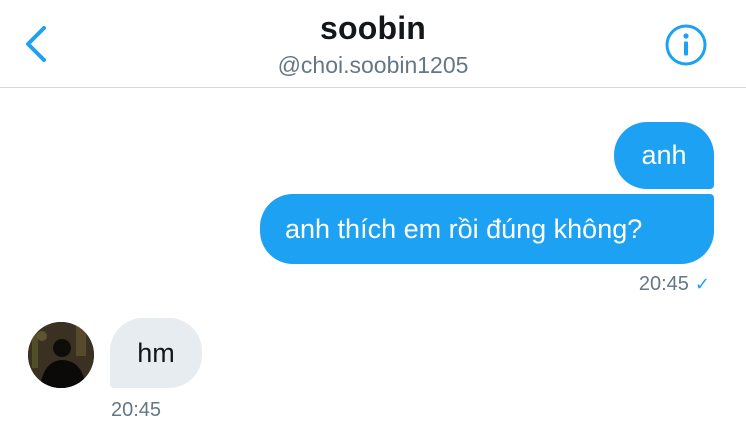 The height and width of the screenshot is (446, 746). Describe the element at coordinates (702, 284) in the screenshot. I see `check-icon: ✓` at that location.